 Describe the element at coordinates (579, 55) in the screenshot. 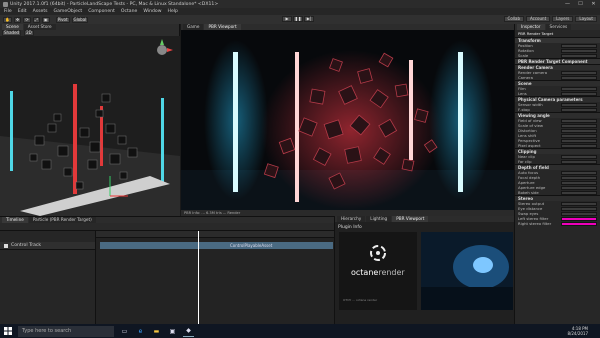

I see `scale-field` at that location.